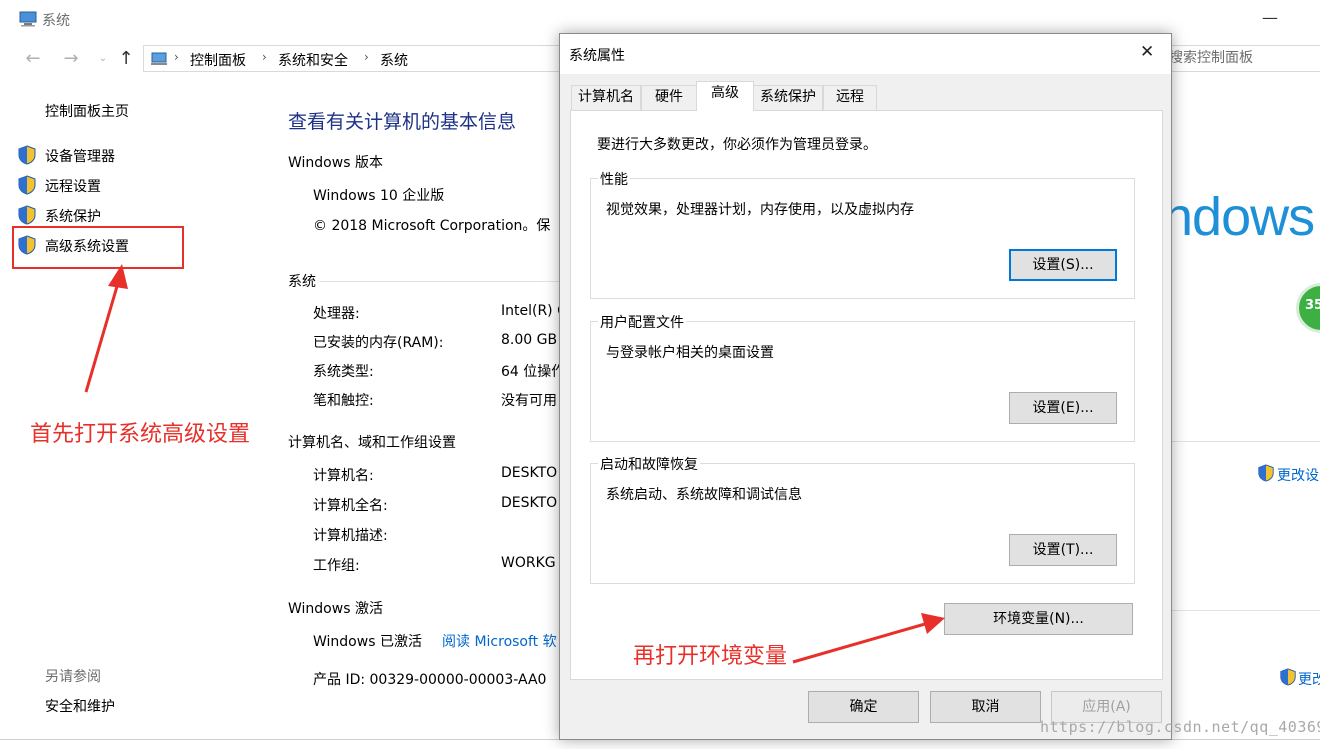 The height and width of the screenshot is (749, 1320). I want to click on annotation-first-step: 首先打开系统高级设置, so click(140, 434).